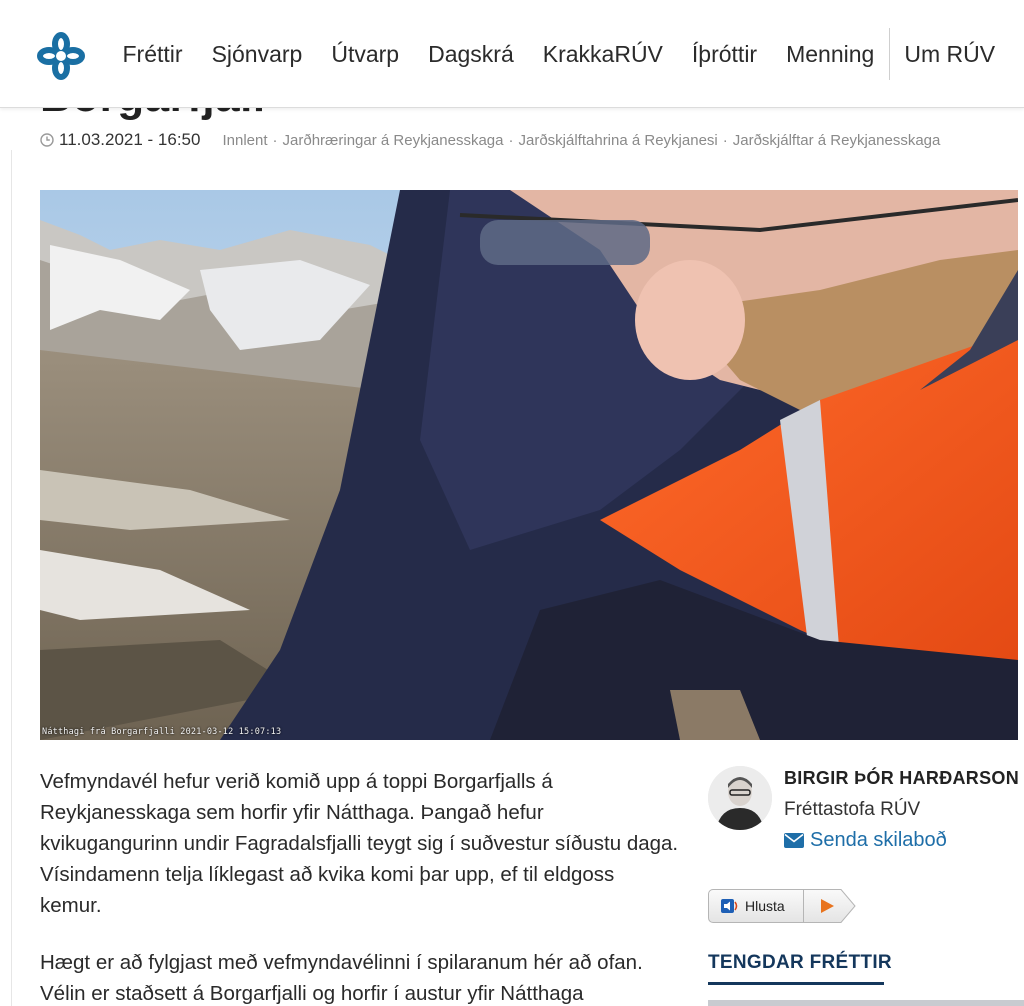  Describe the element at coordinates (852, 809) in the screenshot. I see `author-organization: Fréttastofa RÚV` at that location.